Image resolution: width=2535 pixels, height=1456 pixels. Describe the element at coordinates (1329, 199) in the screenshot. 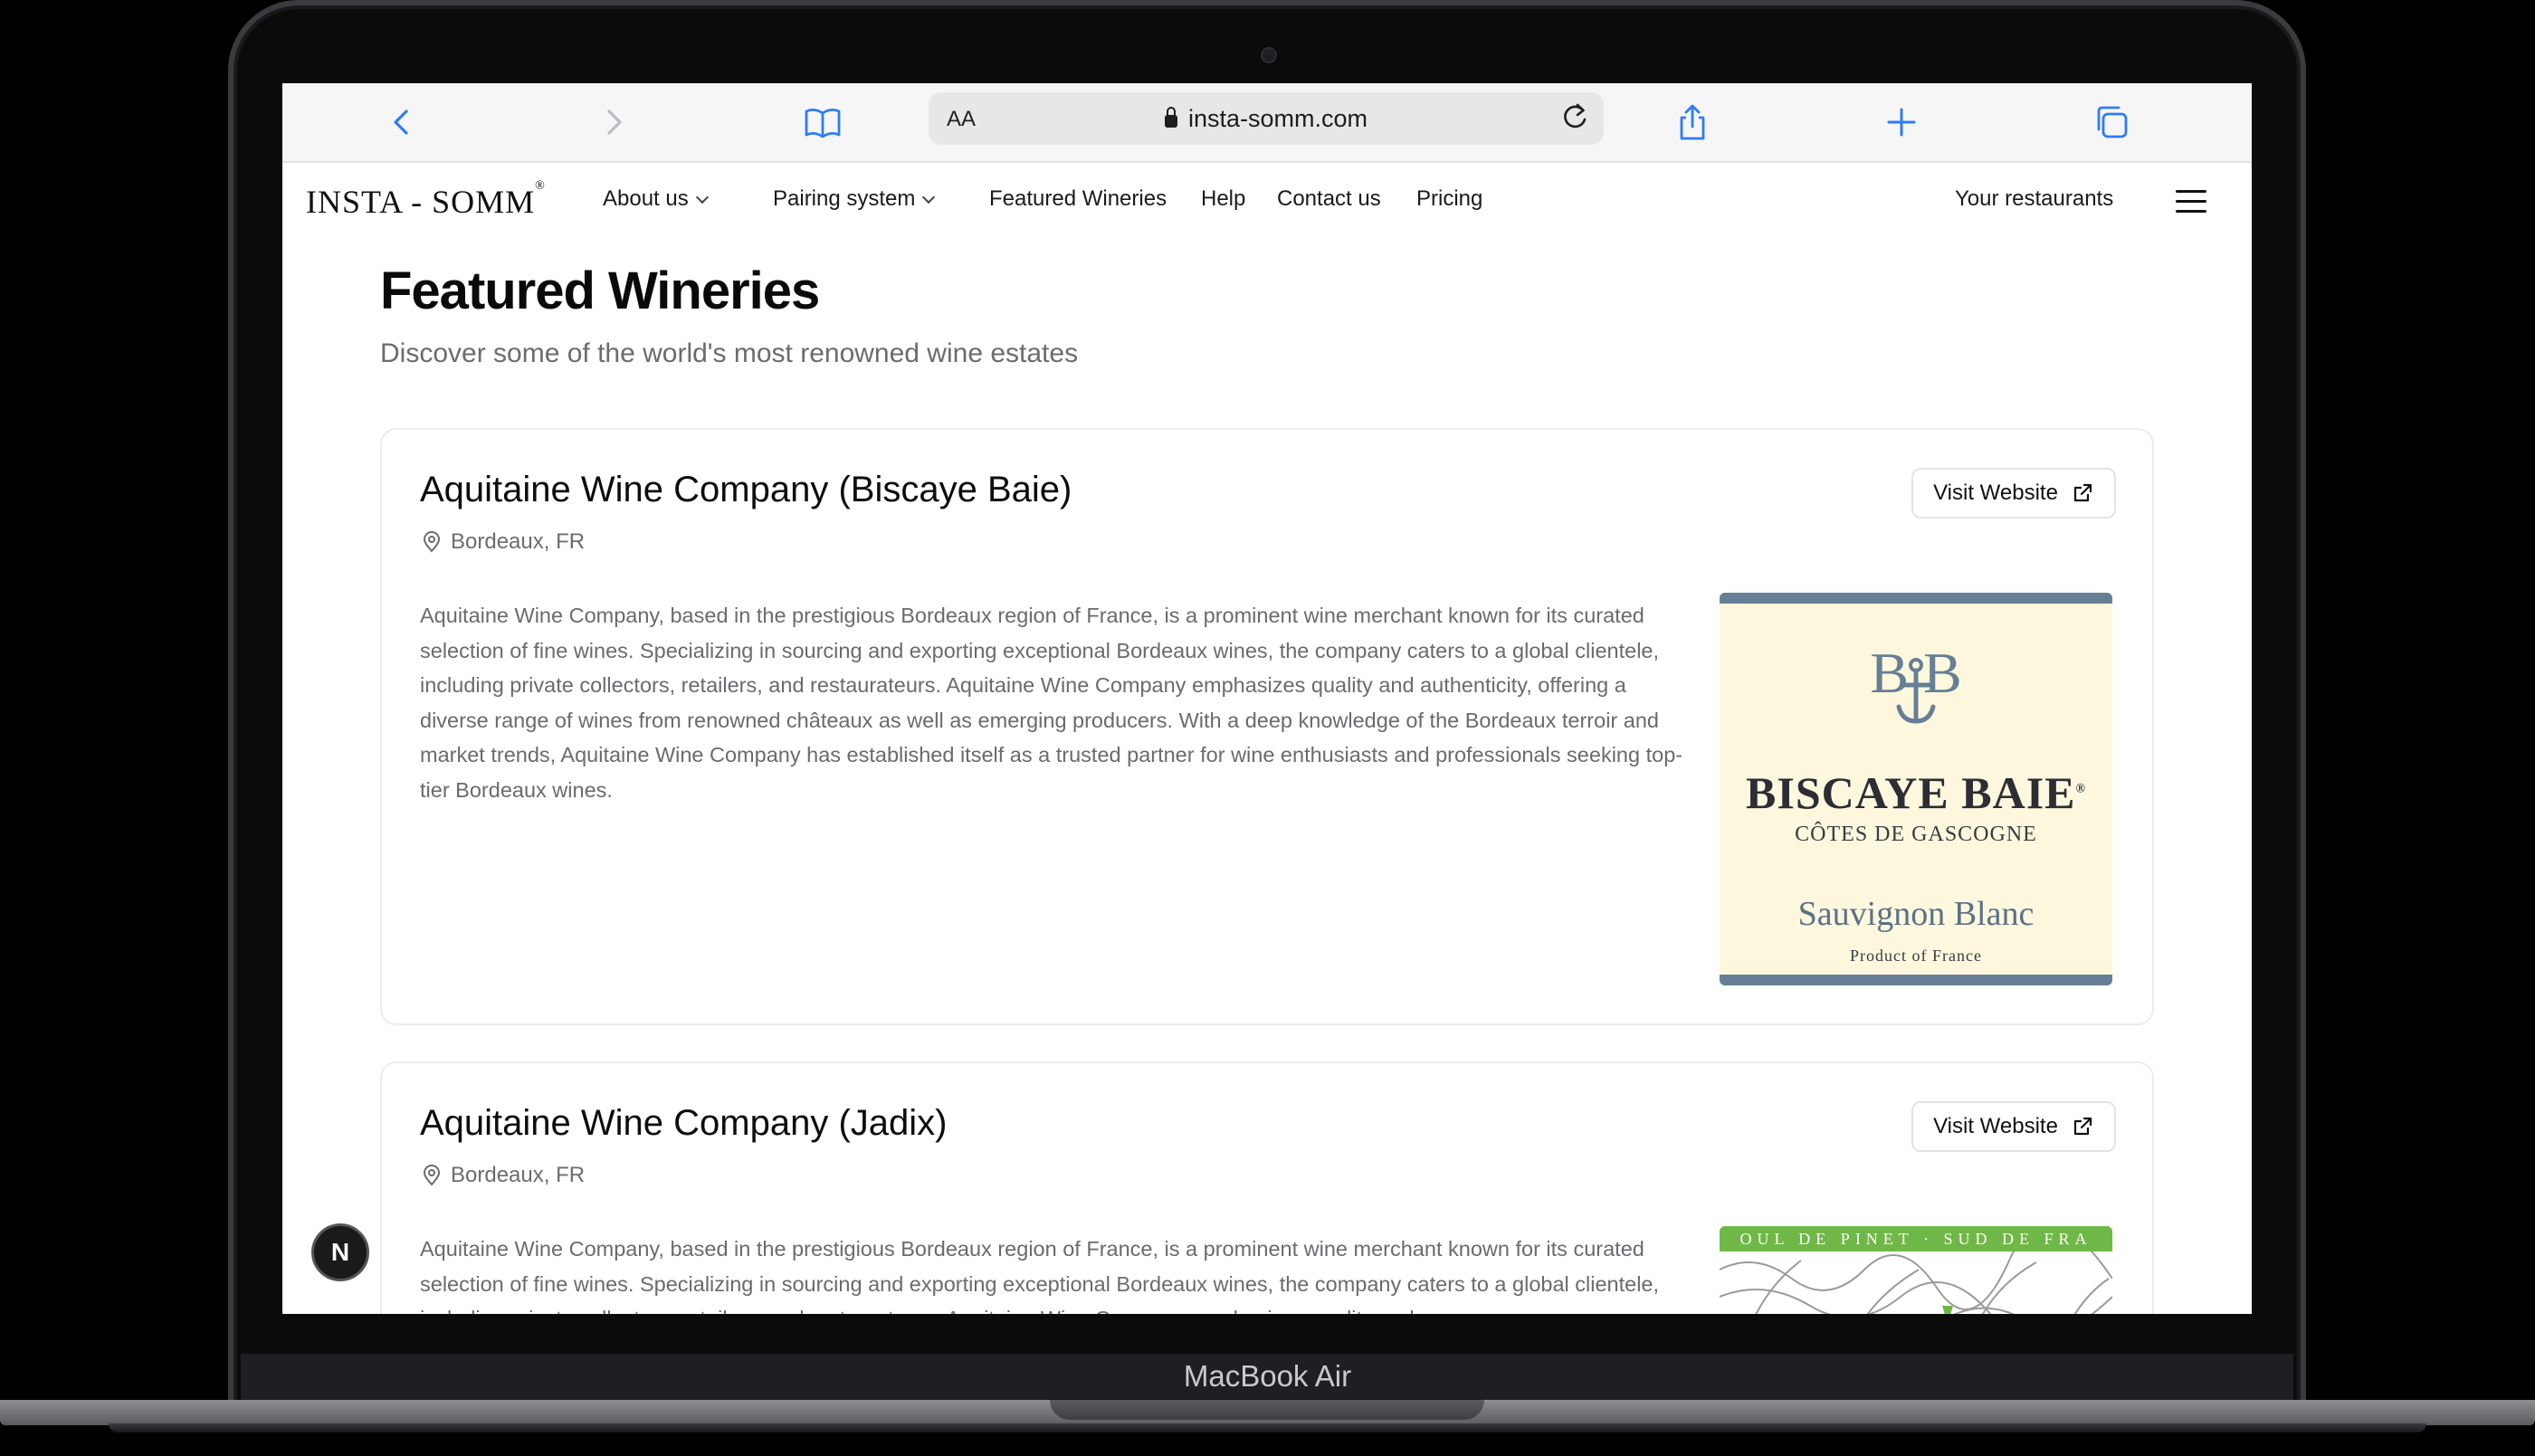

I see `nav-contact-us: Contact us` at that location.